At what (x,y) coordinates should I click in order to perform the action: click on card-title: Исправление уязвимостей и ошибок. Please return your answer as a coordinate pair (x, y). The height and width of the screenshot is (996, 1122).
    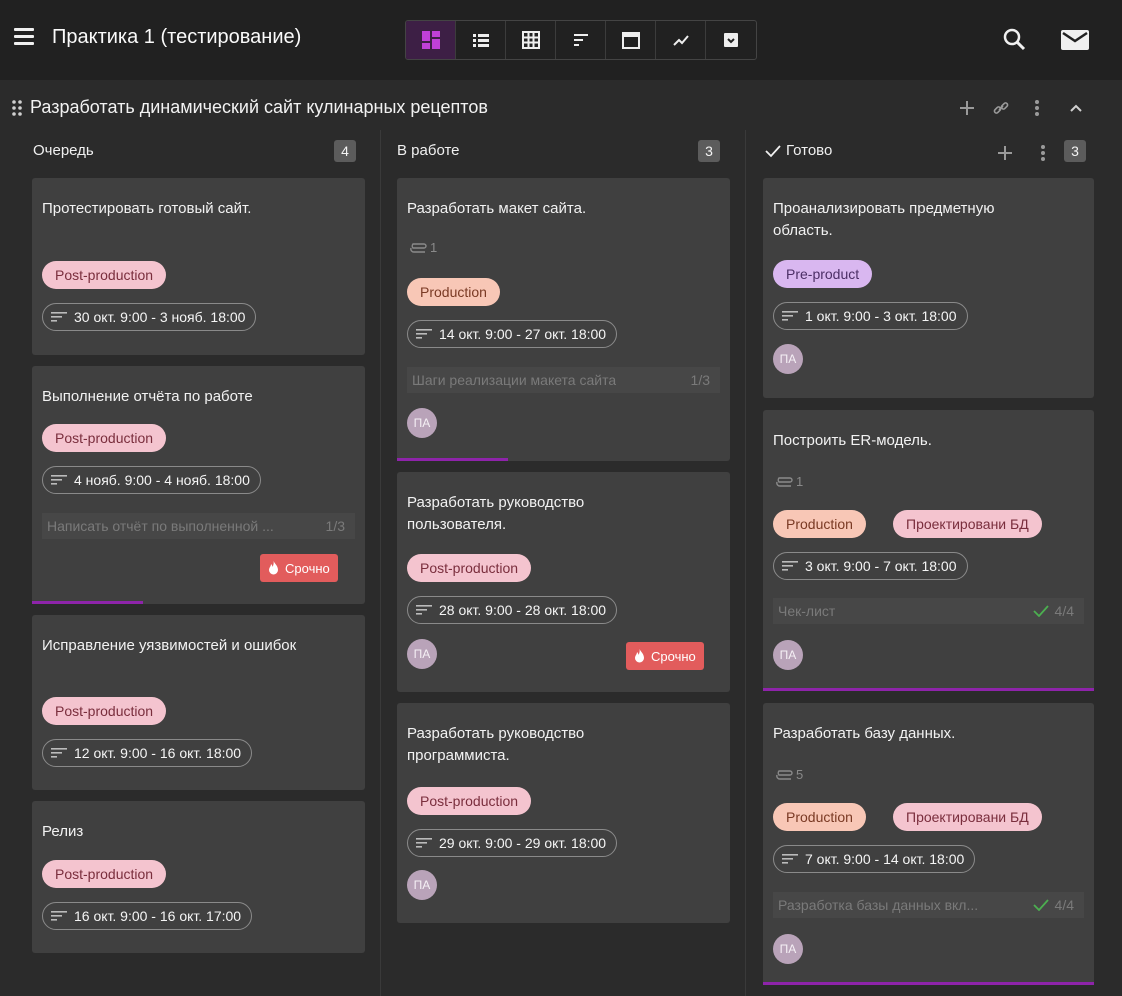
    Looking at the image, I should click on (169, 645).